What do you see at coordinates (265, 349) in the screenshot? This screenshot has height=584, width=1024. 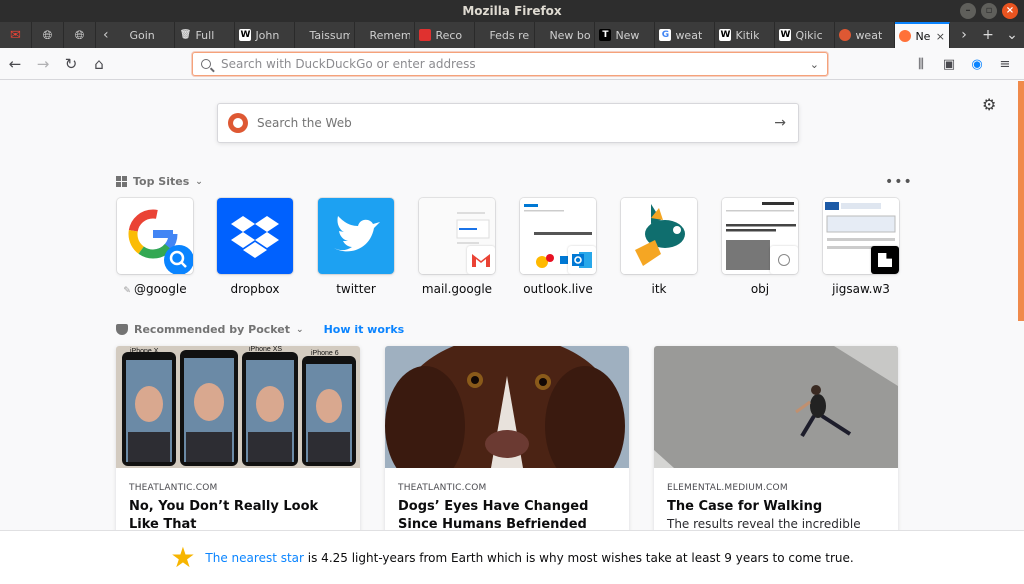 I see `image-label: iPhone XS` at bounding box center [265, 349].